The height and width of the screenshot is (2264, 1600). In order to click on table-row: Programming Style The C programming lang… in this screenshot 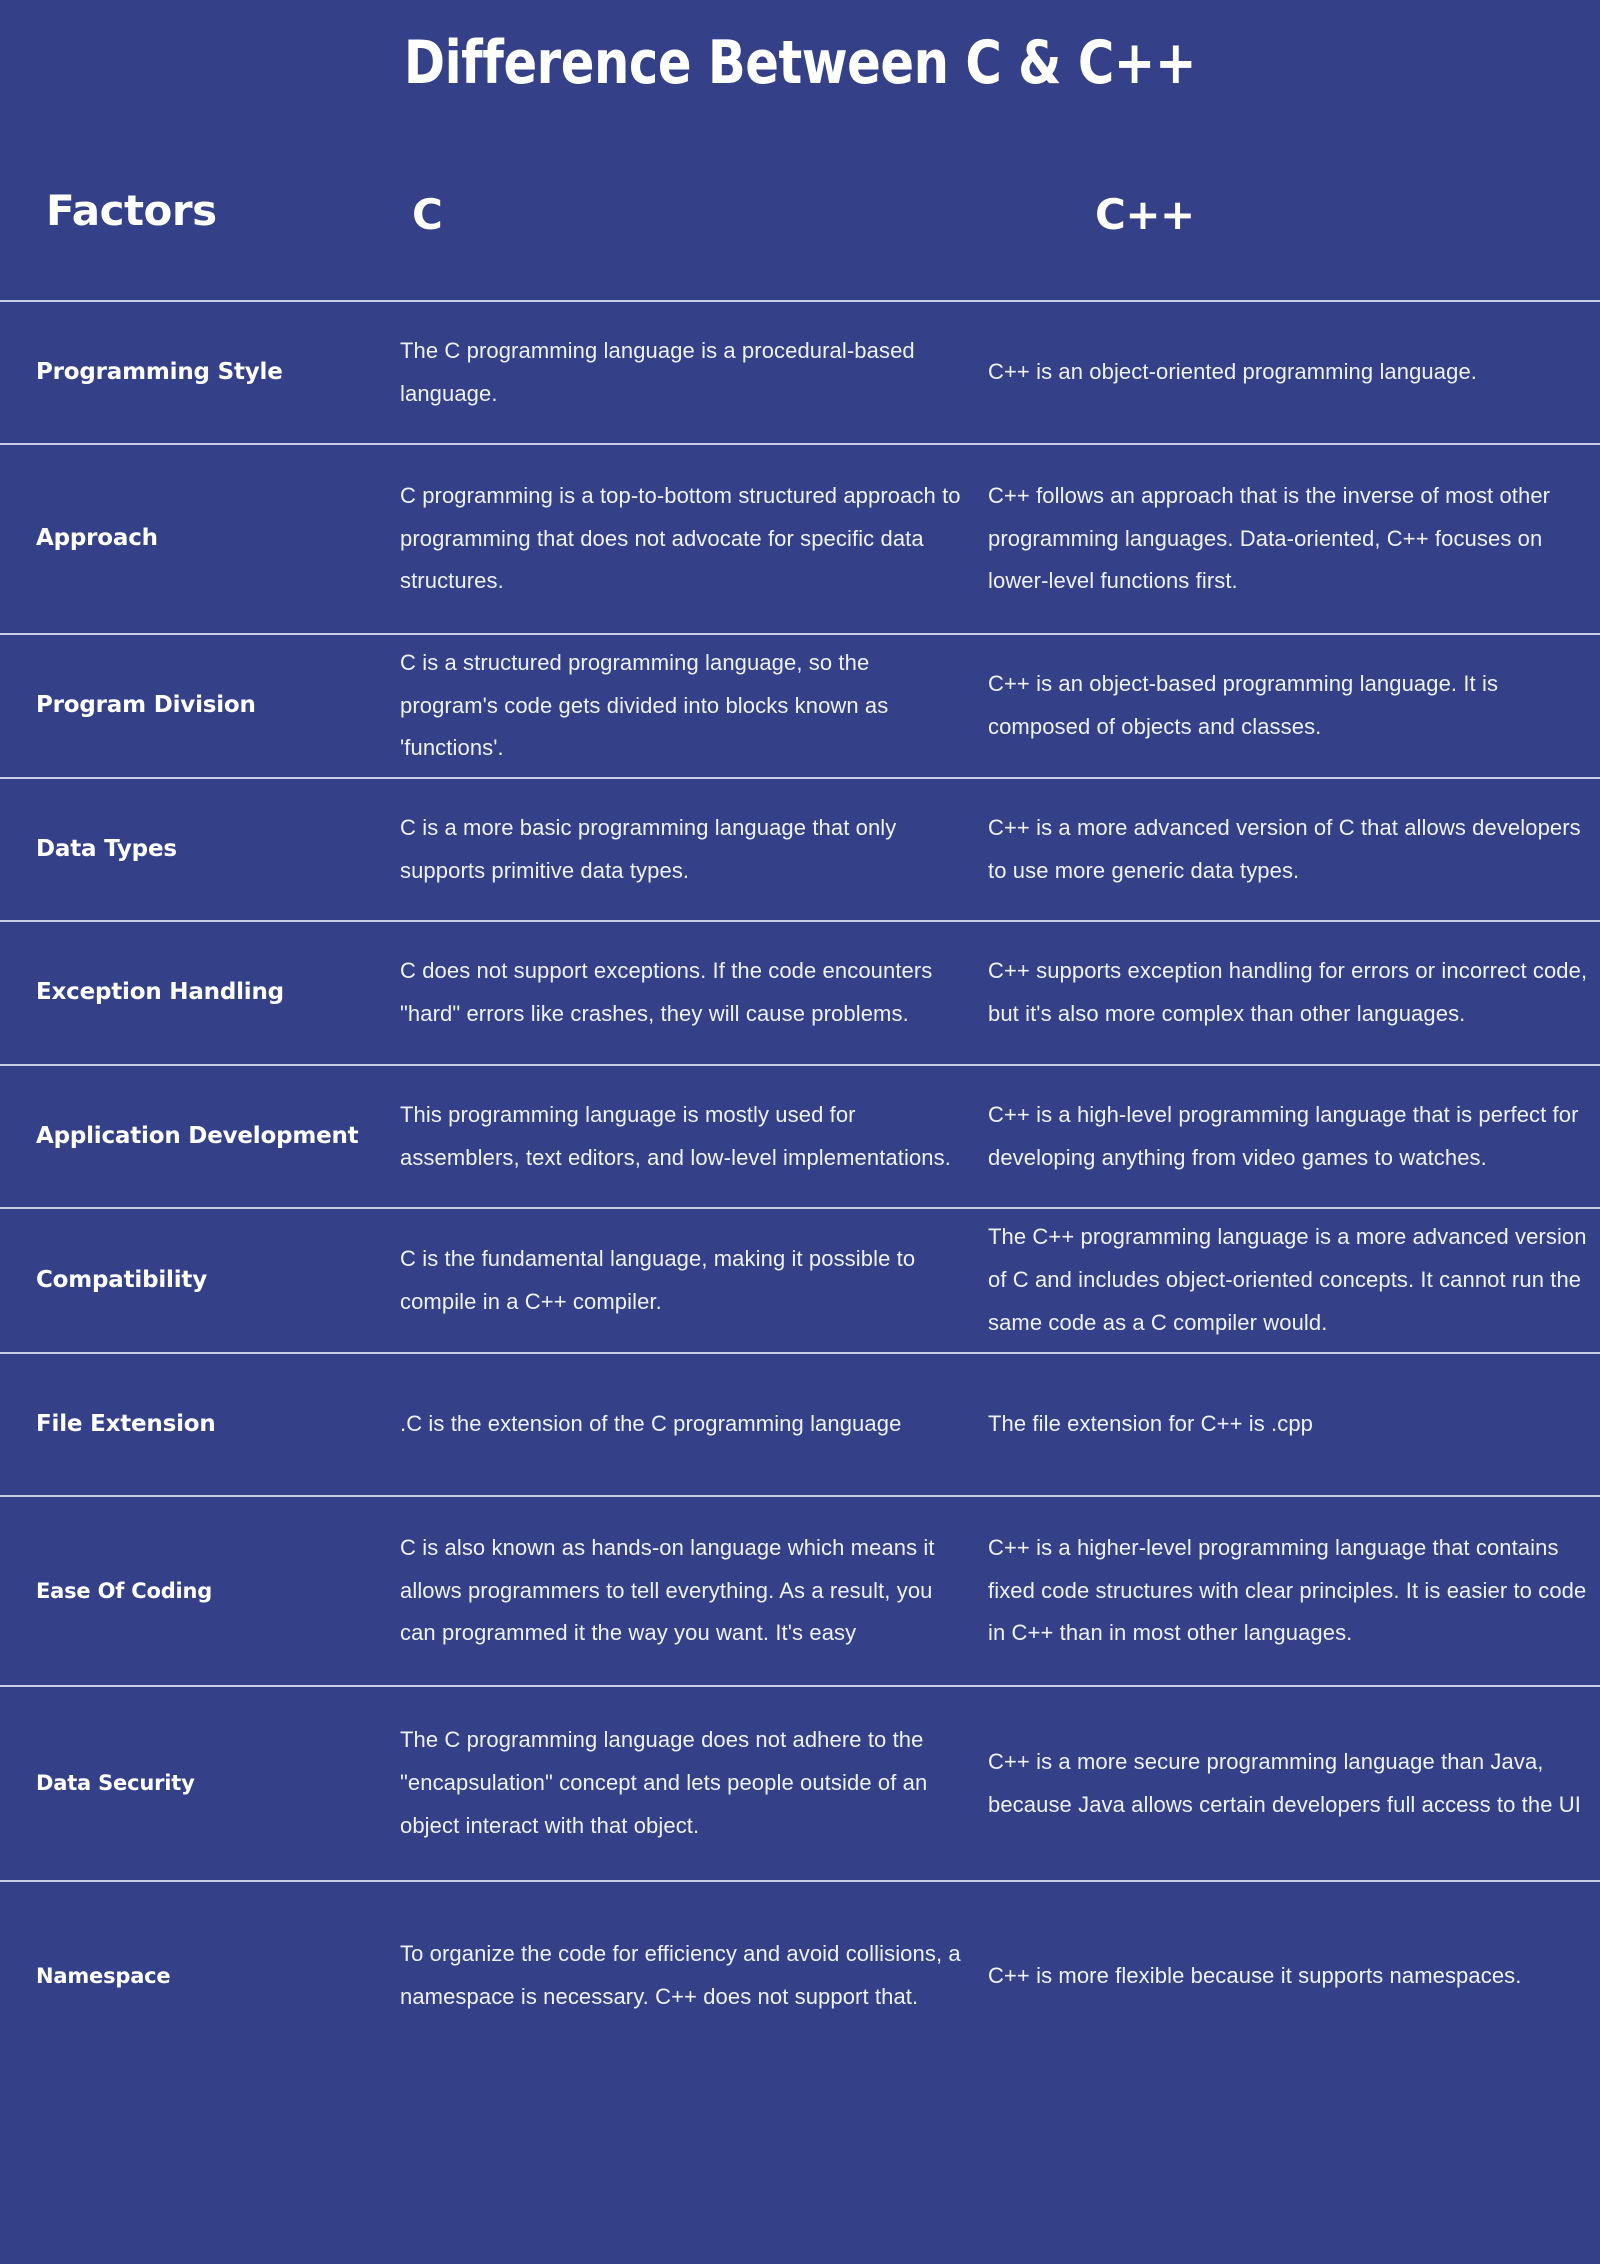, I will do `click(800, 371)`.